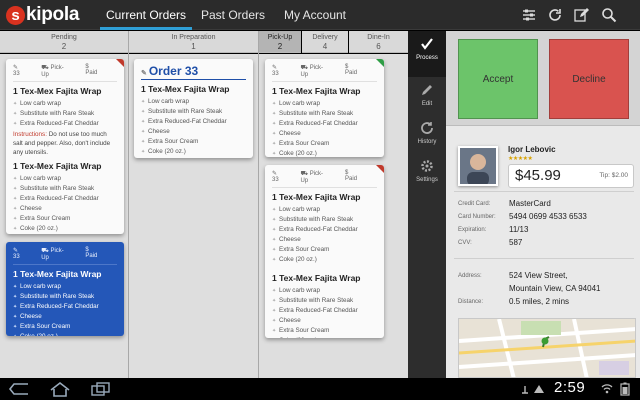 The height and width of the screenshot is (400, 640). Describe the element at coordinates (101, 389) in the screenshot. I see `recent-apps-icon` at that location.